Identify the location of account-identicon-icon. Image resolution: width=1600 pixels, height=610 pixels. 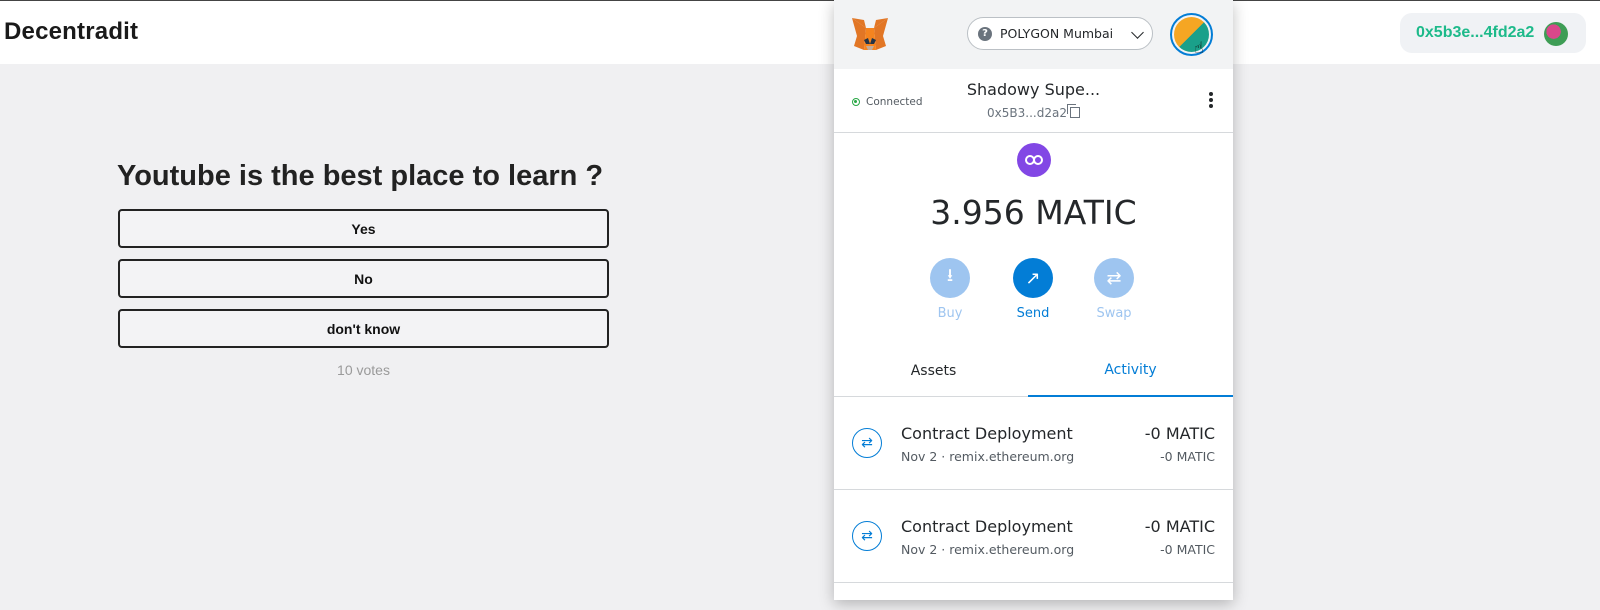
(1191, 34).